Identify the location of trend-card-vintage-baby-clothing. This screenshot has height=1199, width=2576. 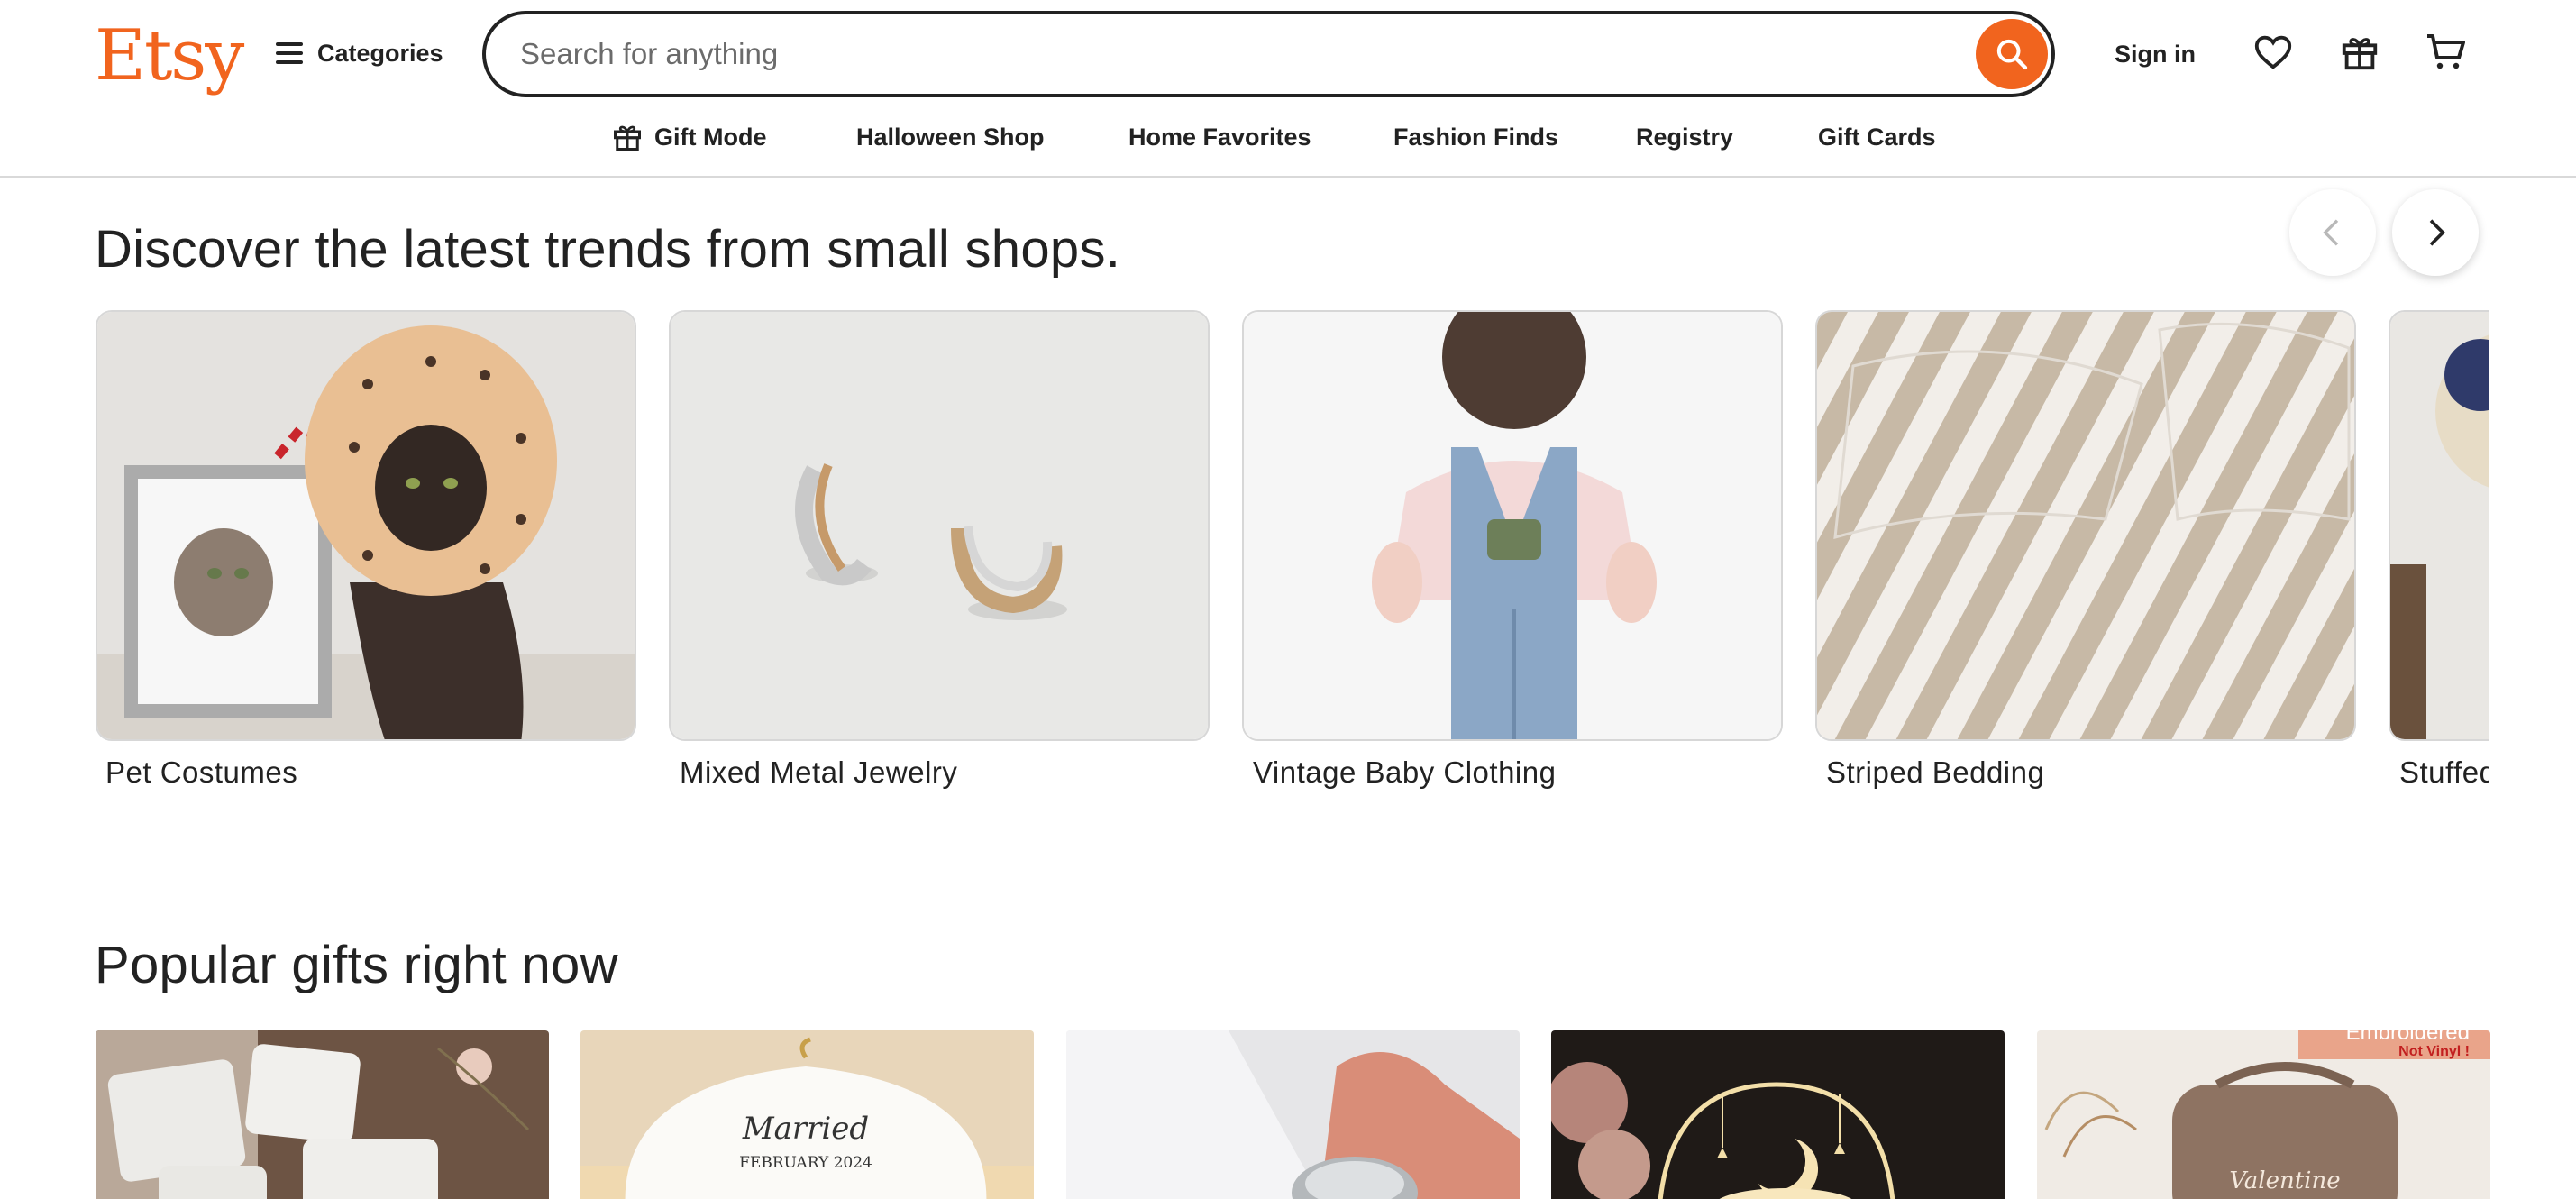
(1512, 526).